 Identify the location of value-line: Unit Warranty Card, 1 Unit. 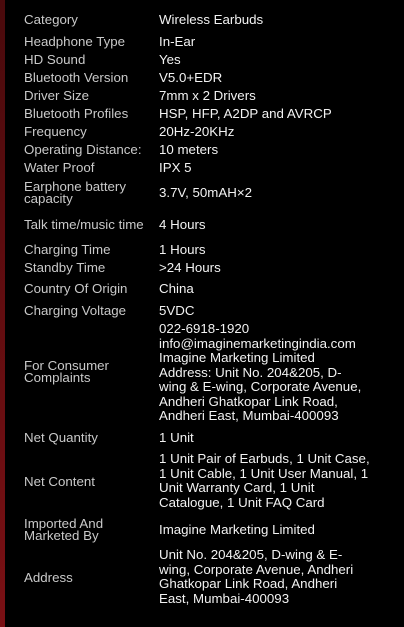
(237, 487).